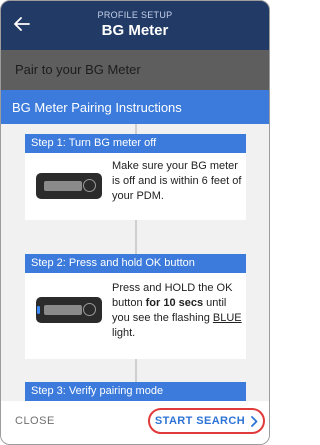 The width and height of the screenshot is (320, 445). I want to click on bg-meter-off-icon, so click(69, 186).